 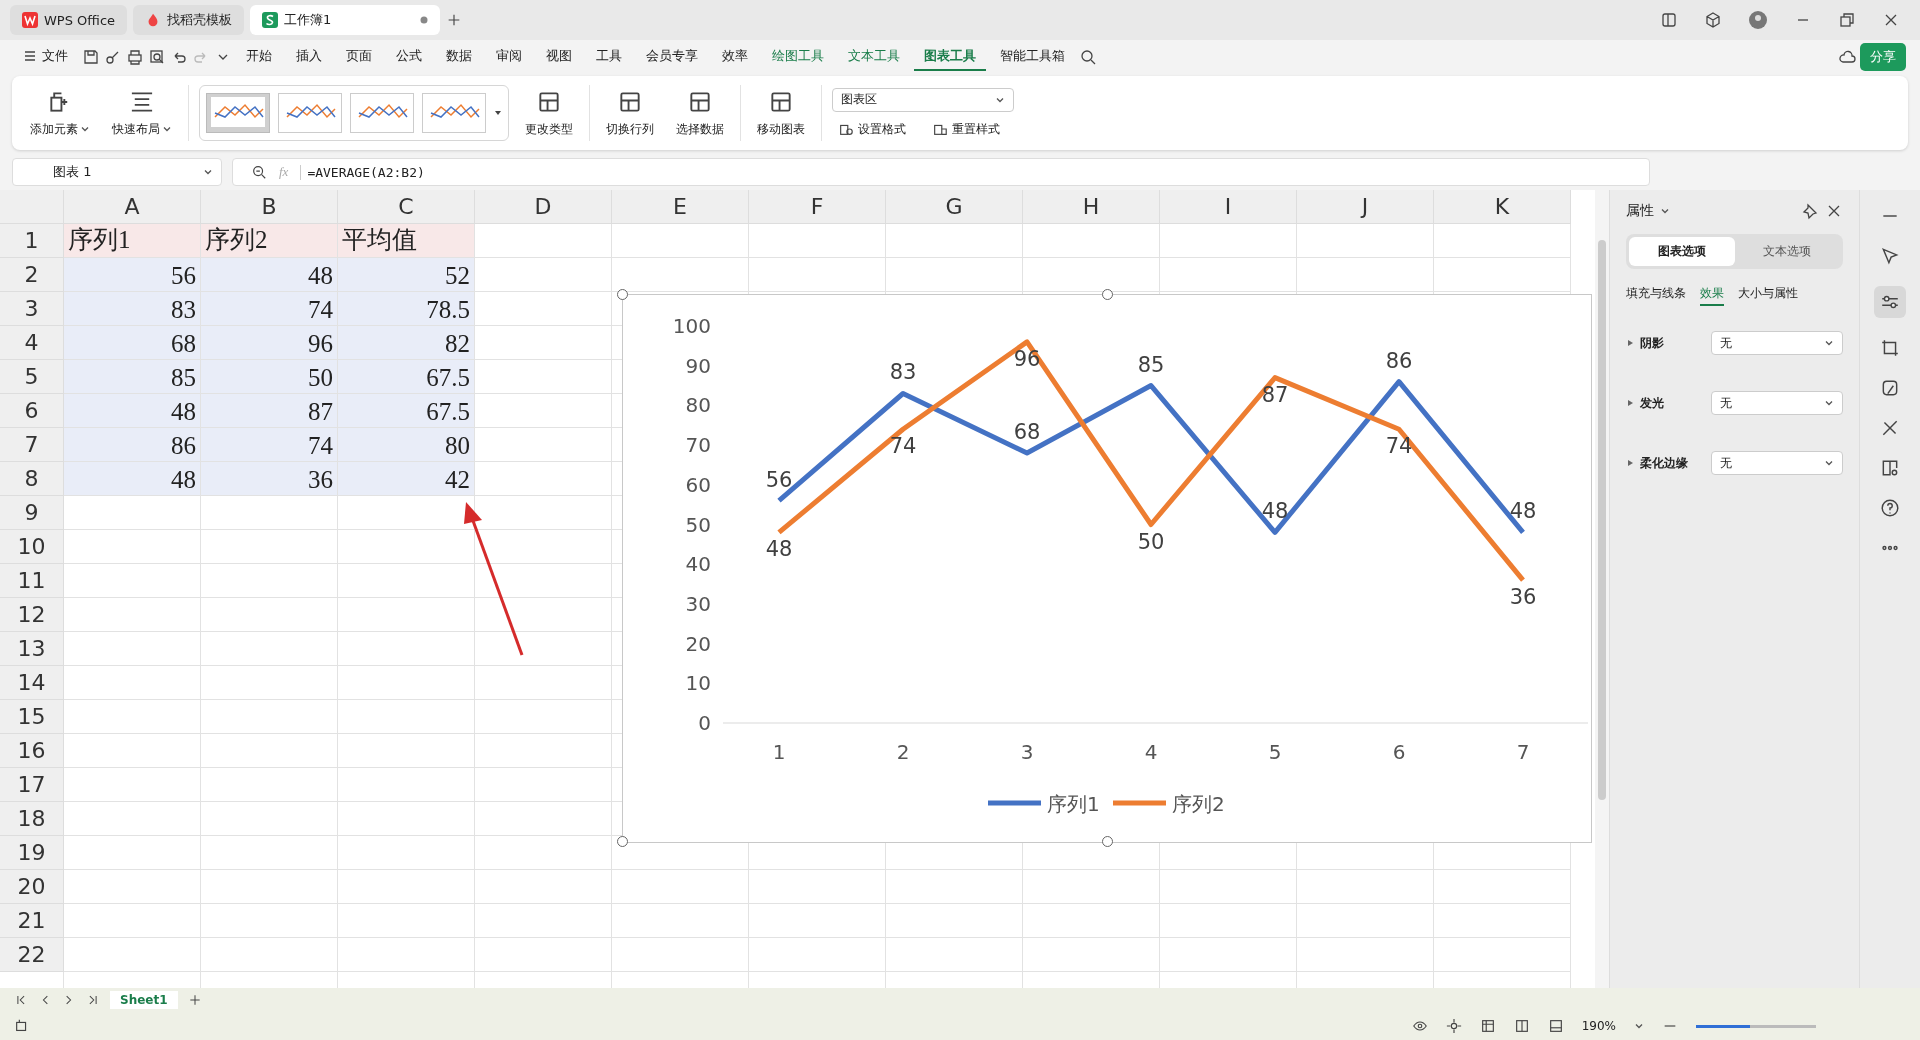 I want to click on row-header: 19, so click(x=32, y=853).